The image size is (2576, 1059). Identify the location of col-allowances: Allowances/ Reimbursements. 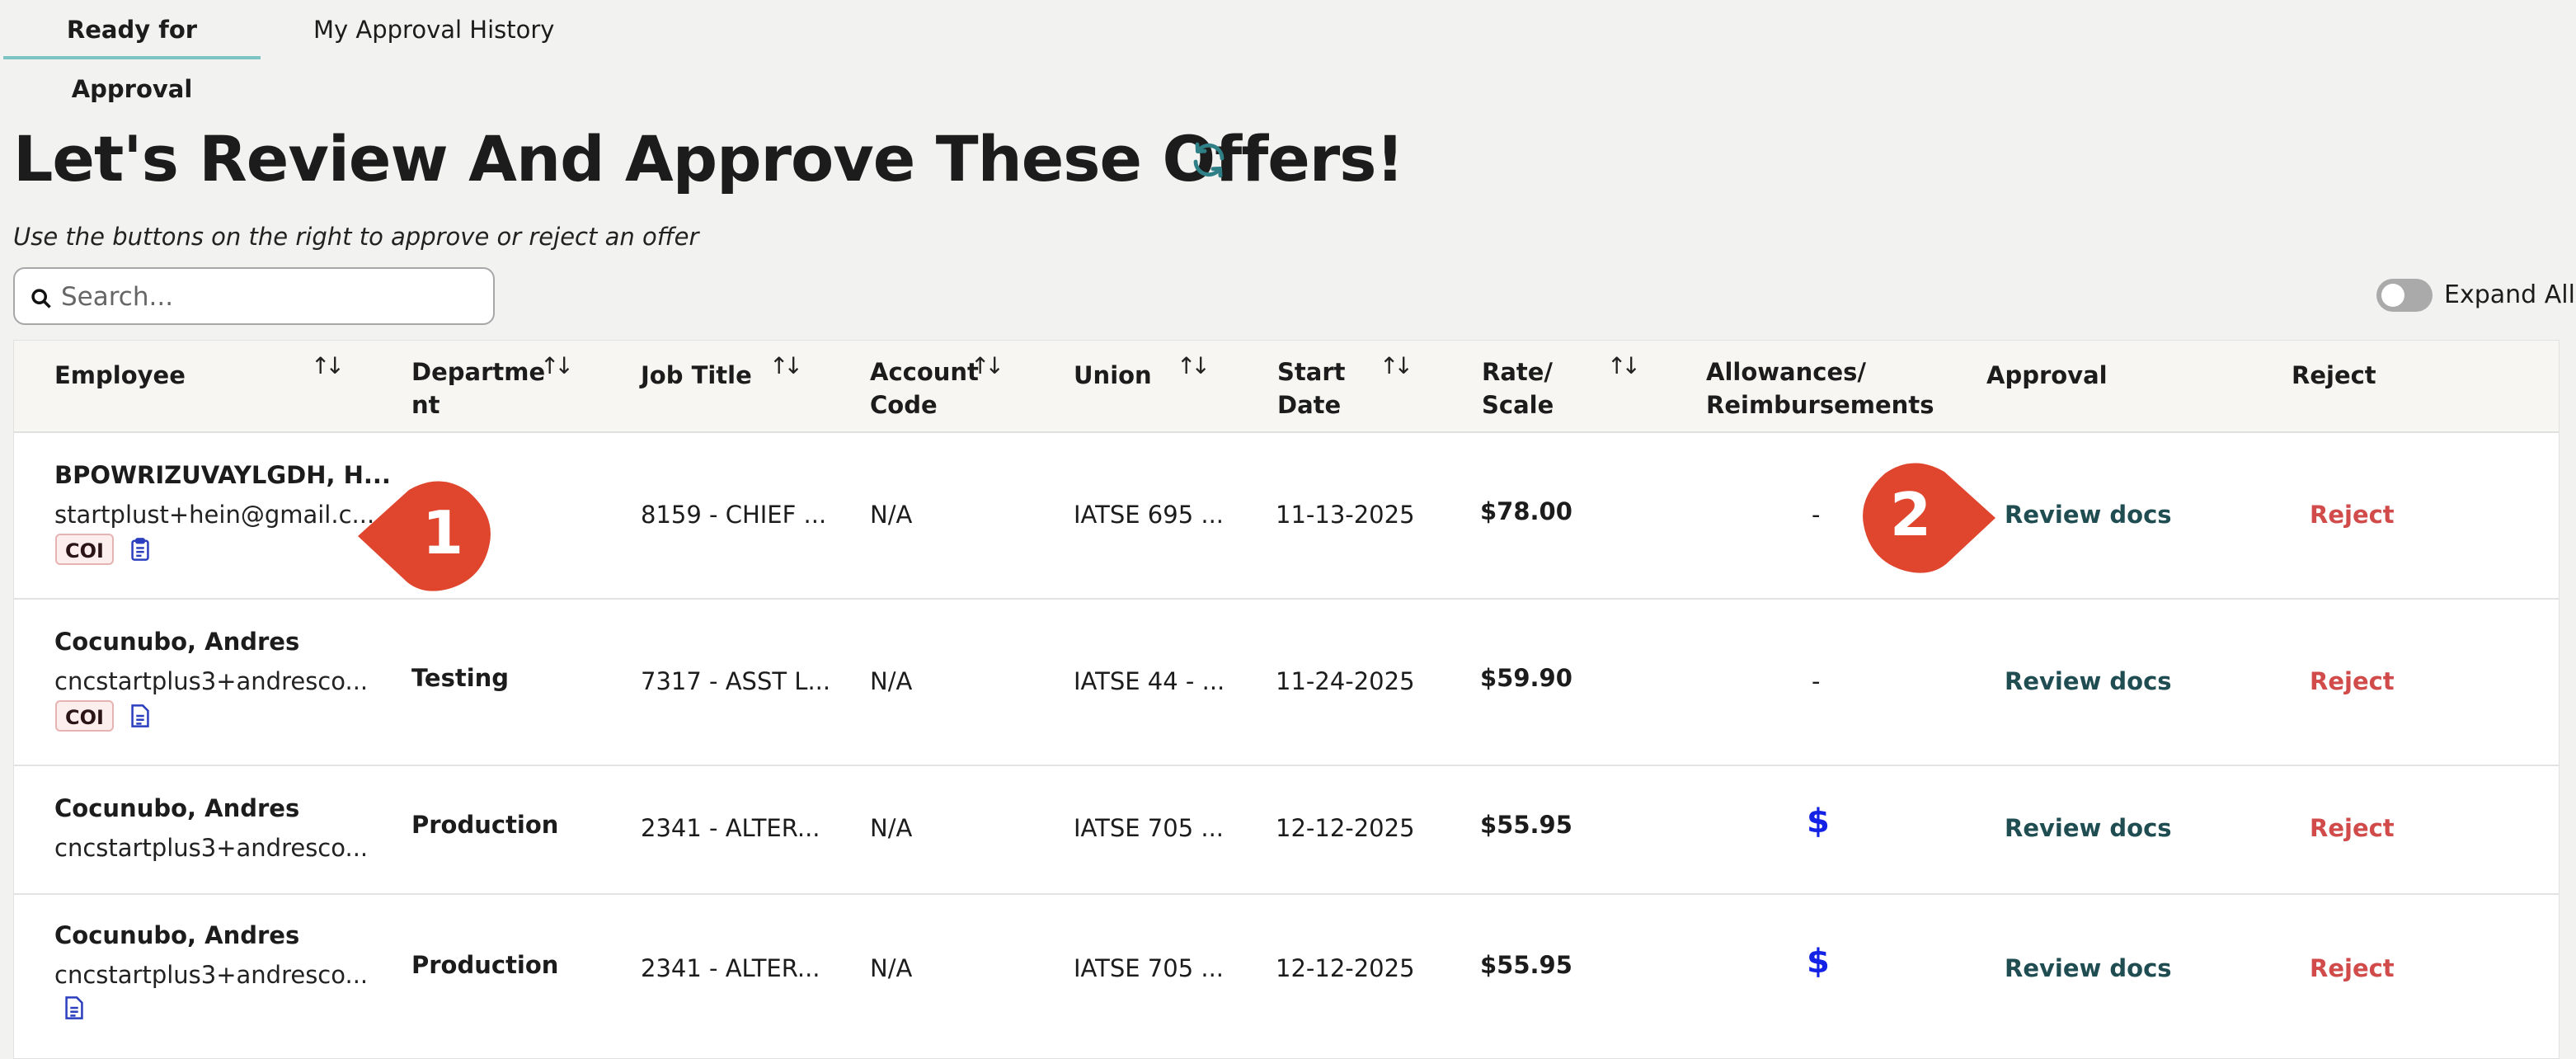
(1820, 389).